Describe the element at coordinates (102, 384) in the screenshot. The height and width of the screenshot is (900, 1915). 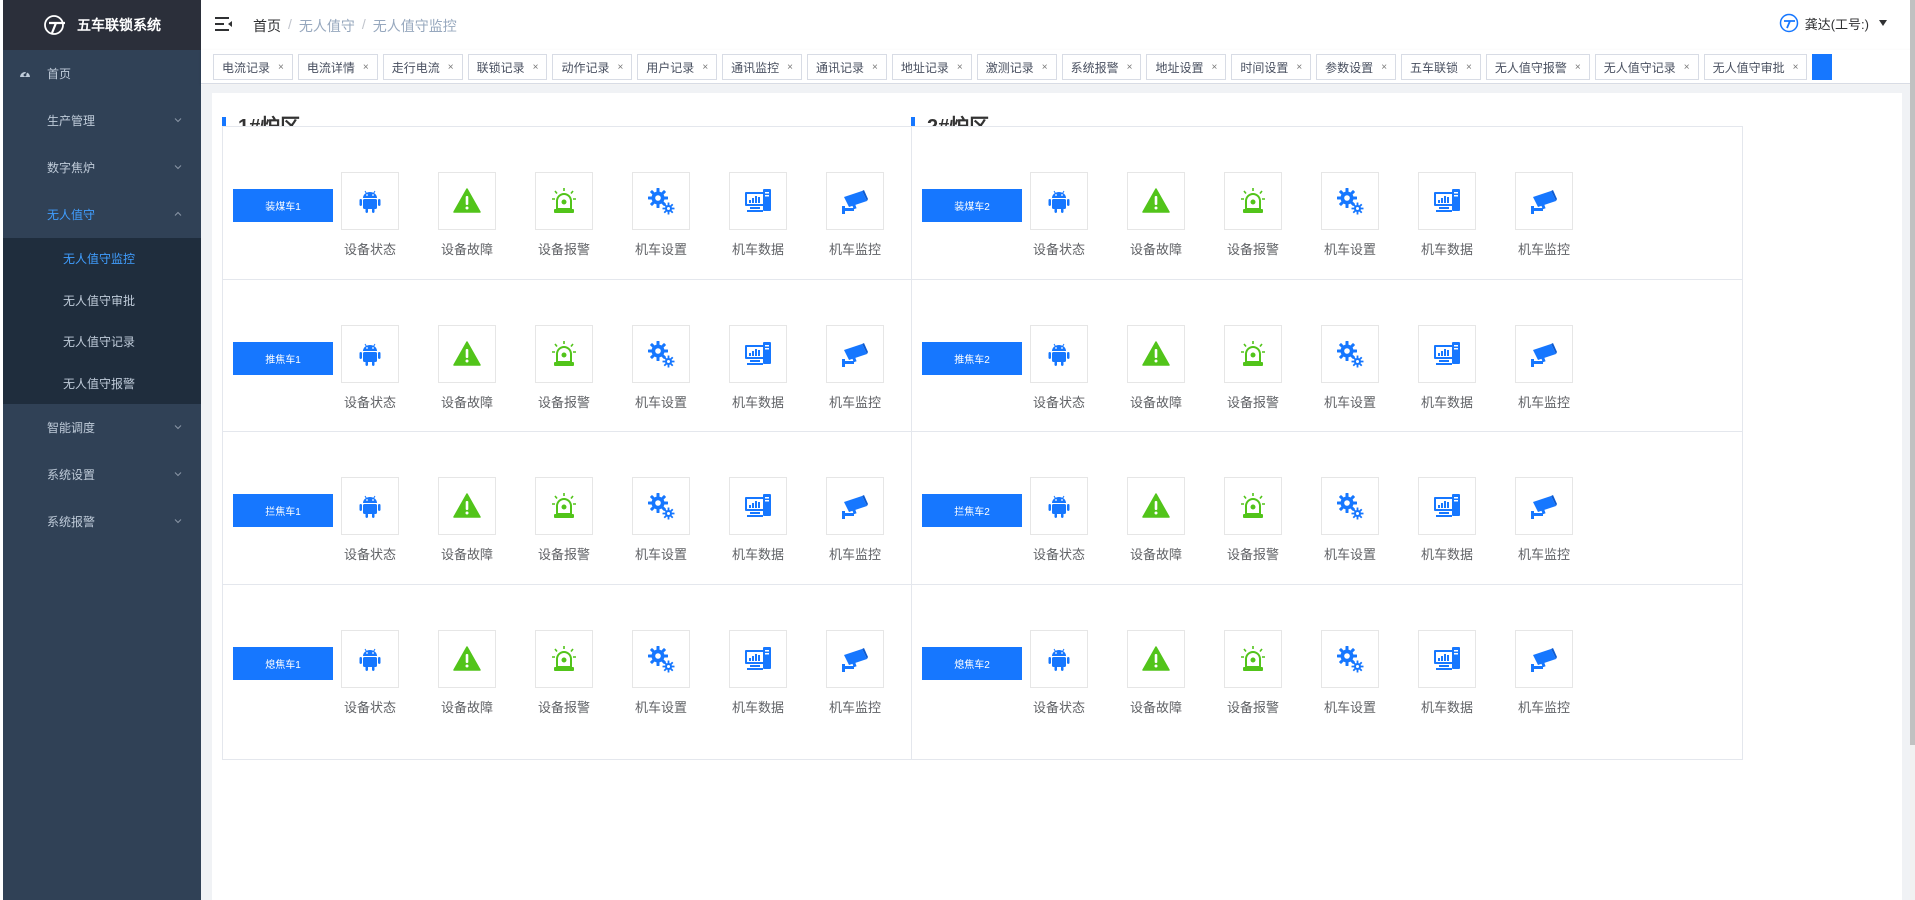
I see `sidebar-subitem-alarms: 无人值守报警` at that location.